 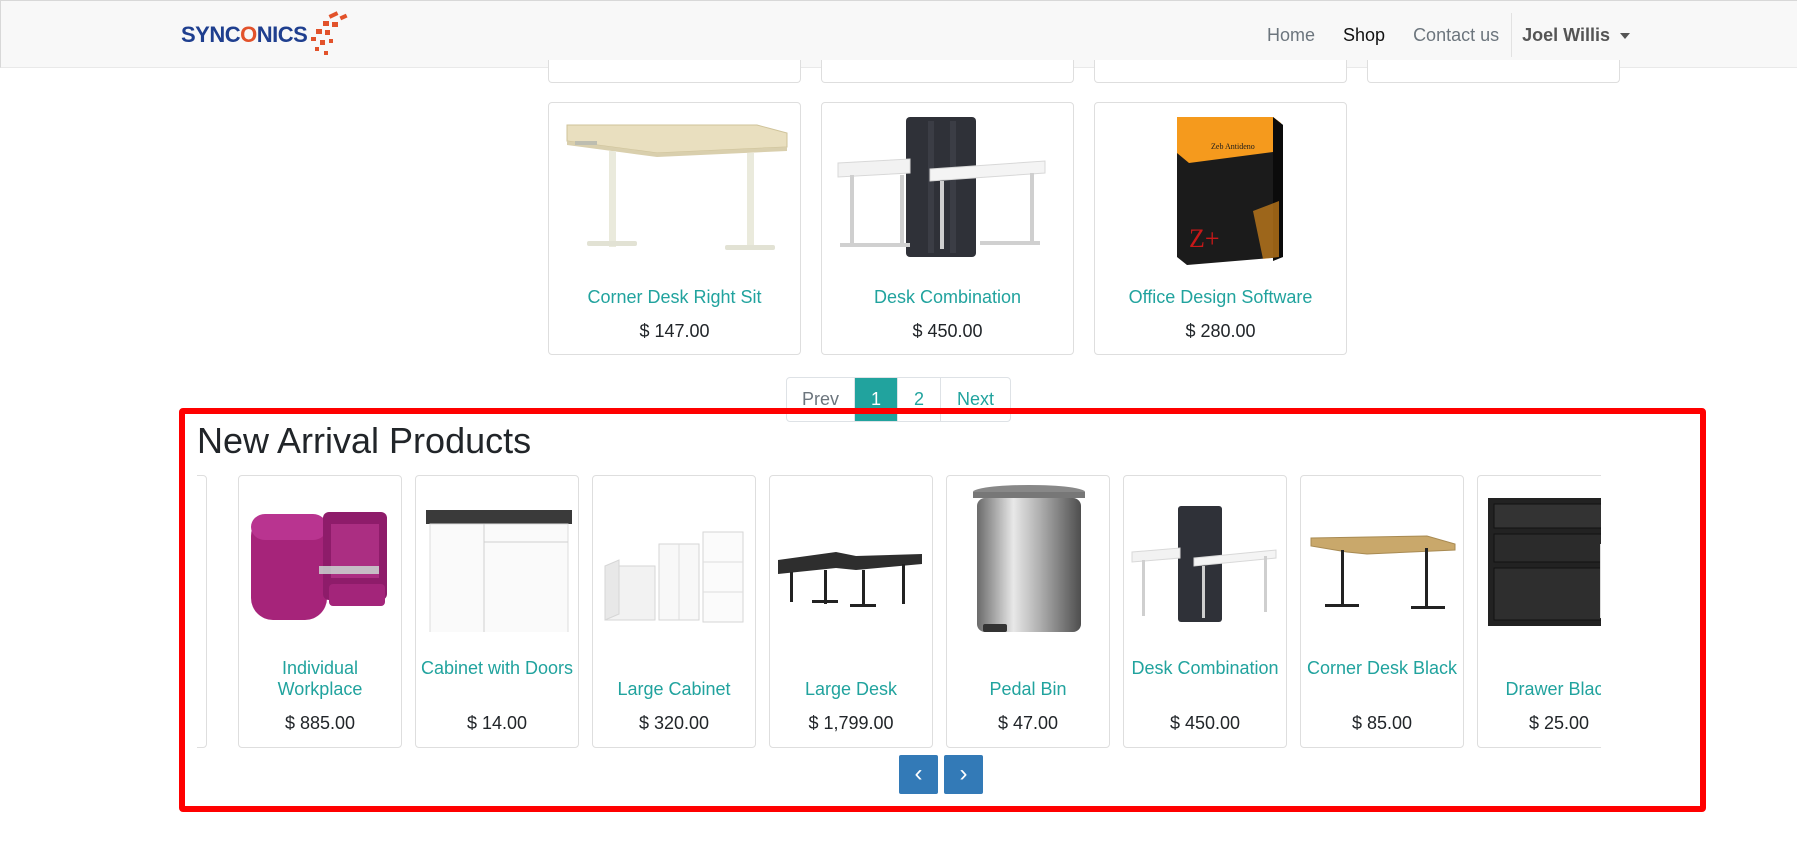 I want to click on product-price: $ 1,799.00, so click(x=851, y=723).